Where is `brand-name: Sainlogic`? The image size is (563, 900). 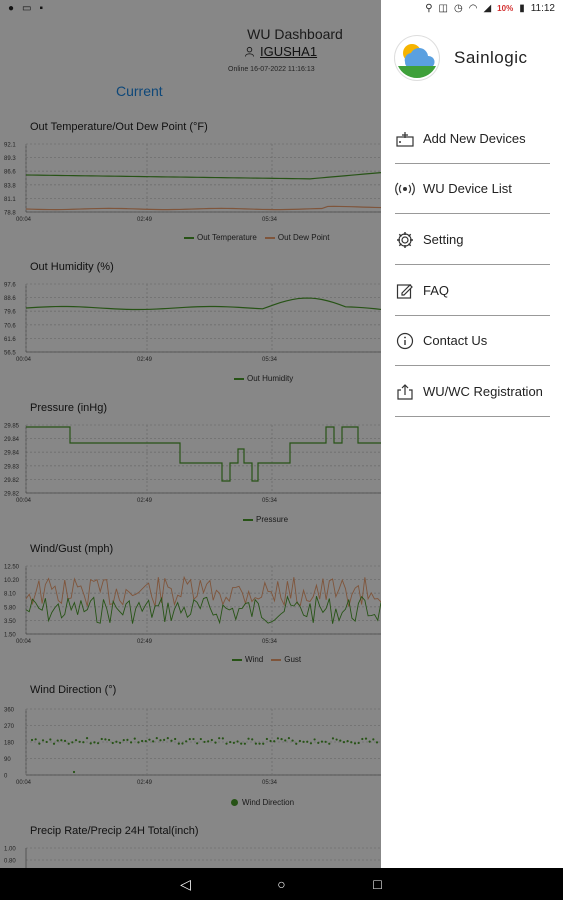 brand-name: Sainlogic is located at coordinates (491, 57).